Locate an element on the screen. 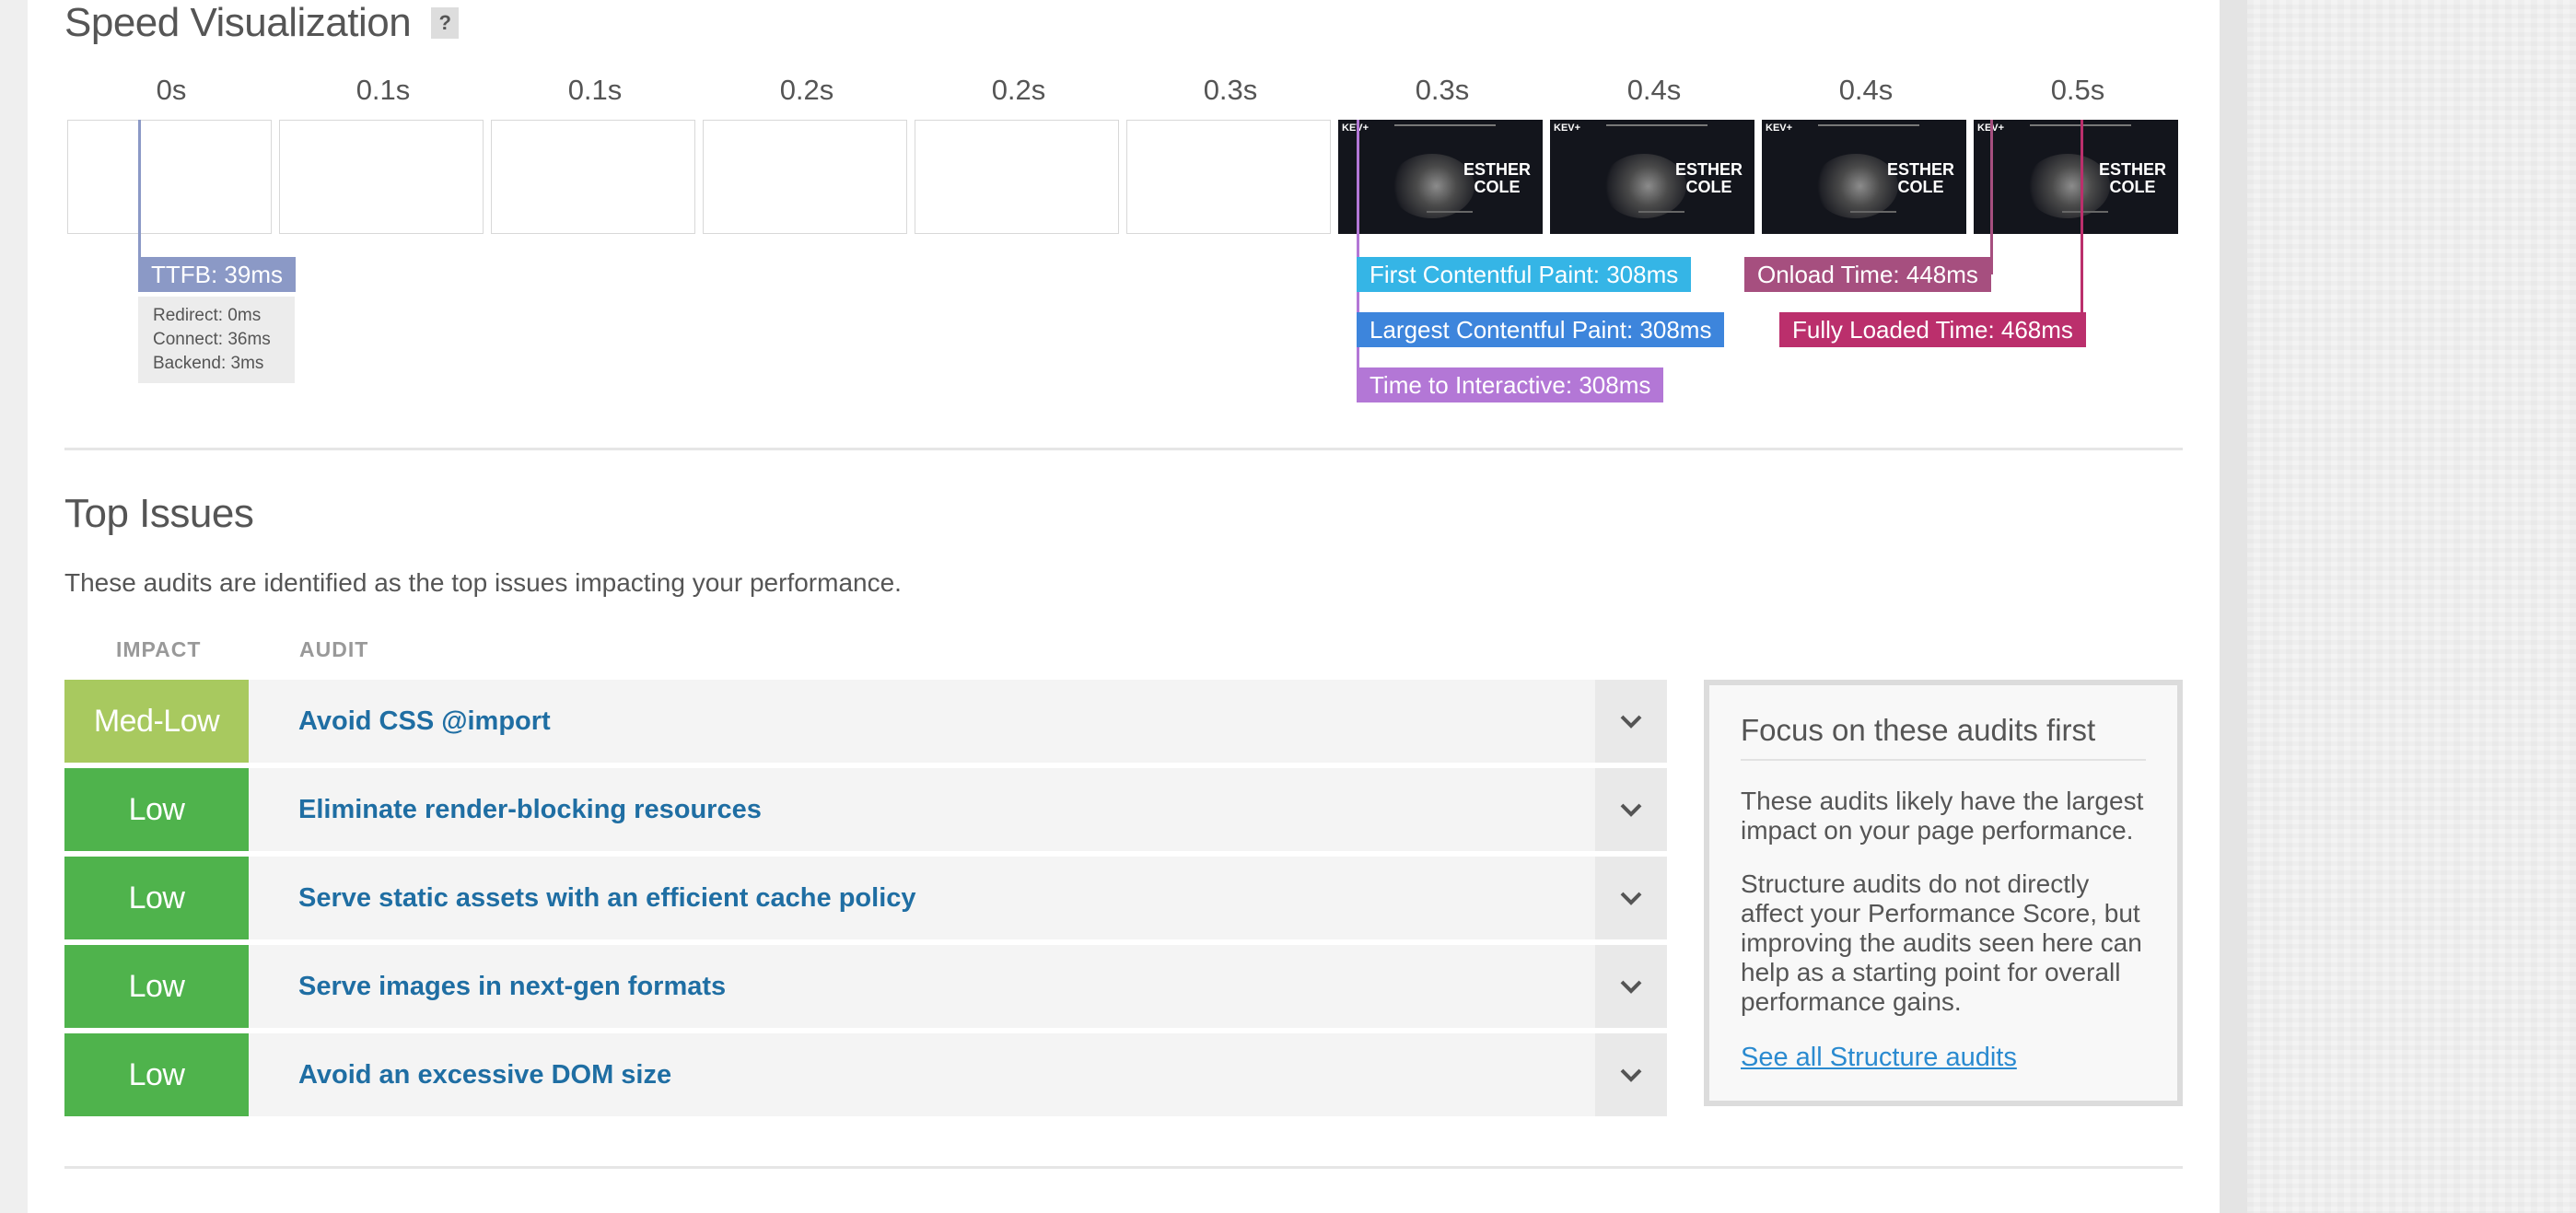  ttfb-breakdown: Redirect: 0ms Connect: 36ms Backend: 3ms is located at coordinates (216, 340).